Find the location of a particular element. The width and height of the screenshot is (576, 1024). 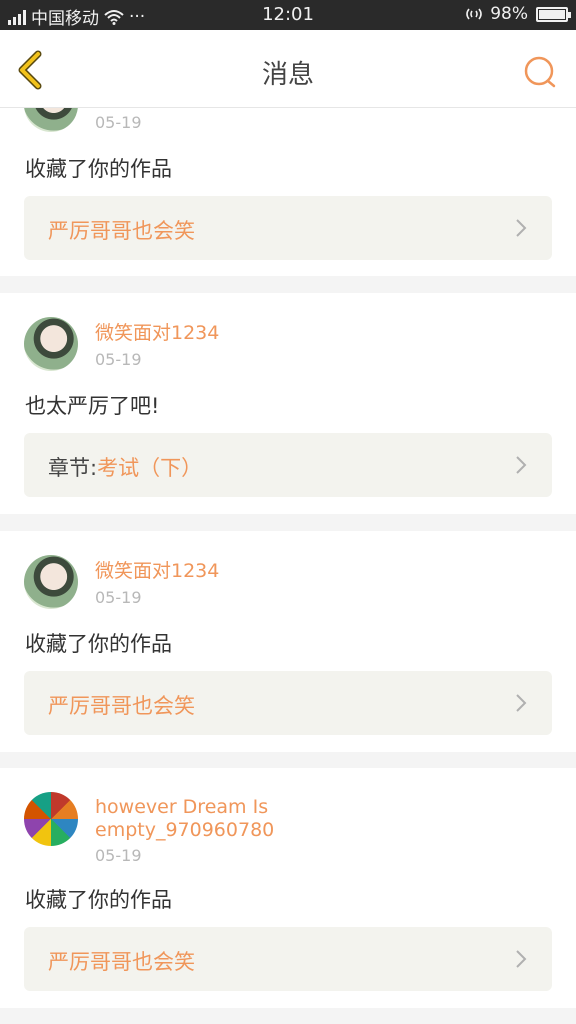

chapter-title: 章节:考试（下） is located at coordinates (125, 468).